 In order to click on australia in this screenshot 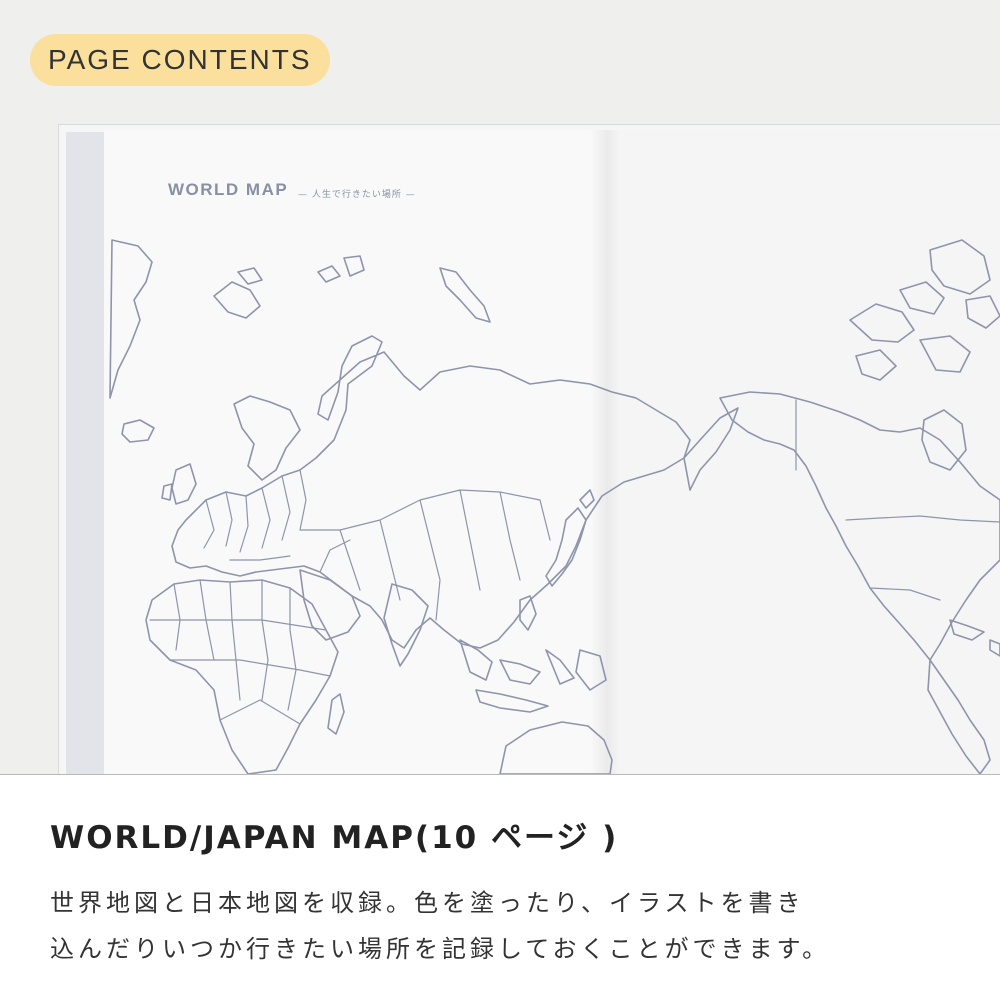, I will do `click(556, 747)`.